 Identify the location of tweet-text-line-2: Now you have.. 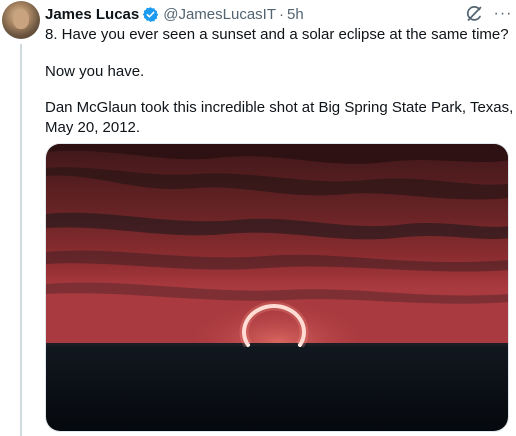
(95, 71).